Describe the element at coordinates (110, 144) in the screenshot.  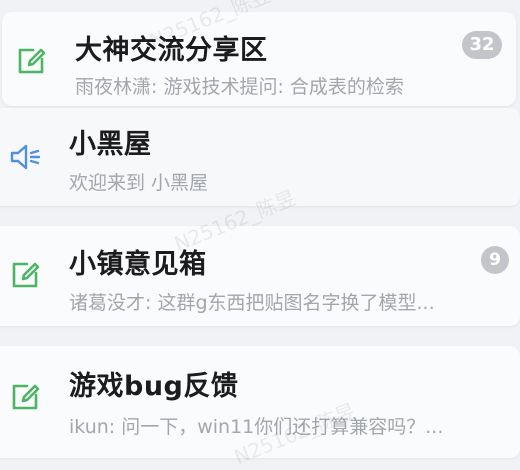
I see `channel-title: 小黑屋` at that location.